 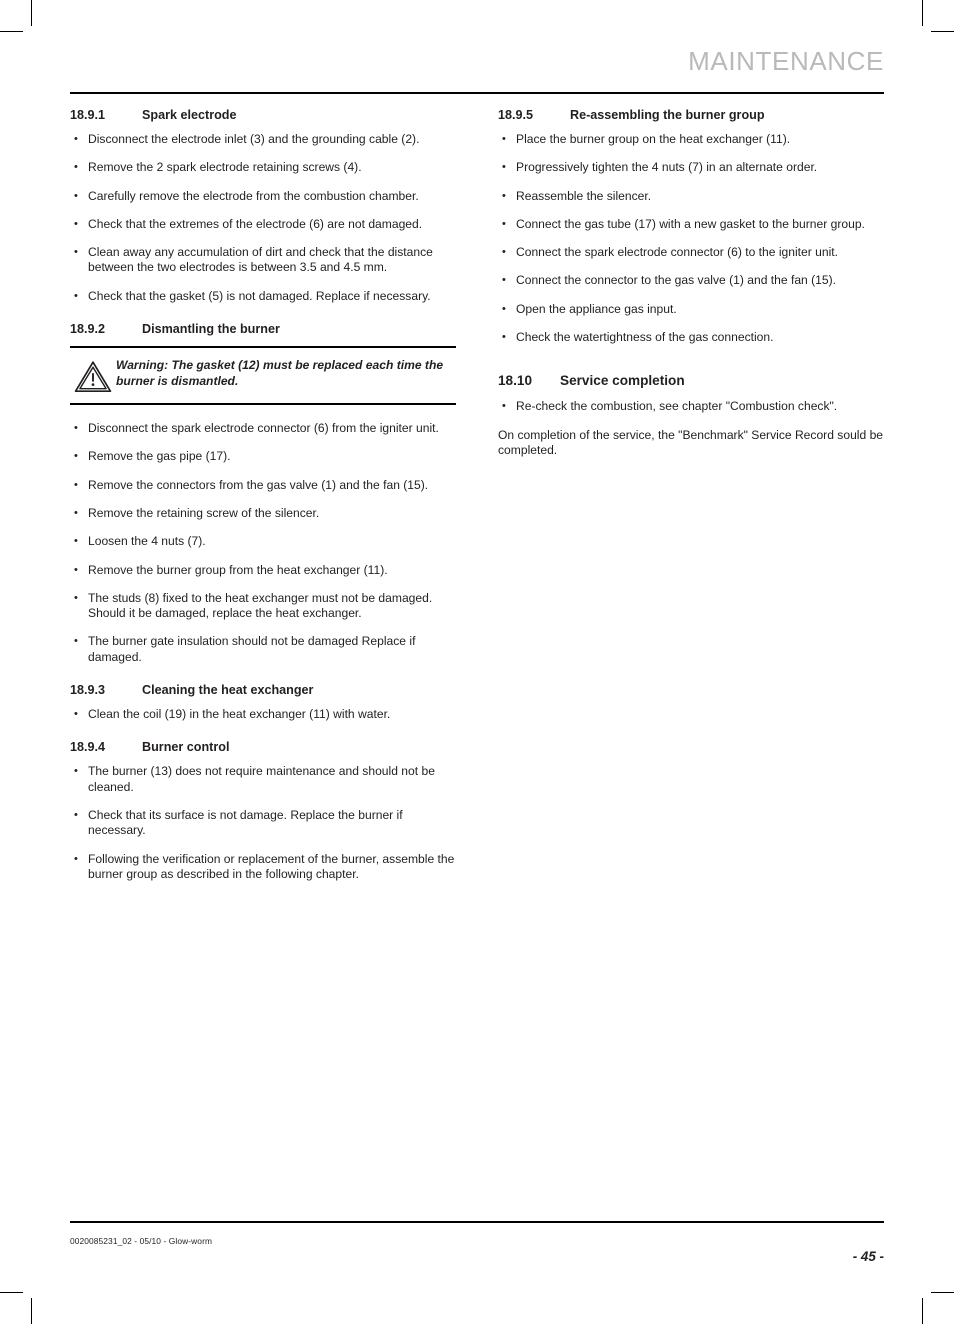 I want to click on section-title: Spark electrode, so click(x=189, y=115).